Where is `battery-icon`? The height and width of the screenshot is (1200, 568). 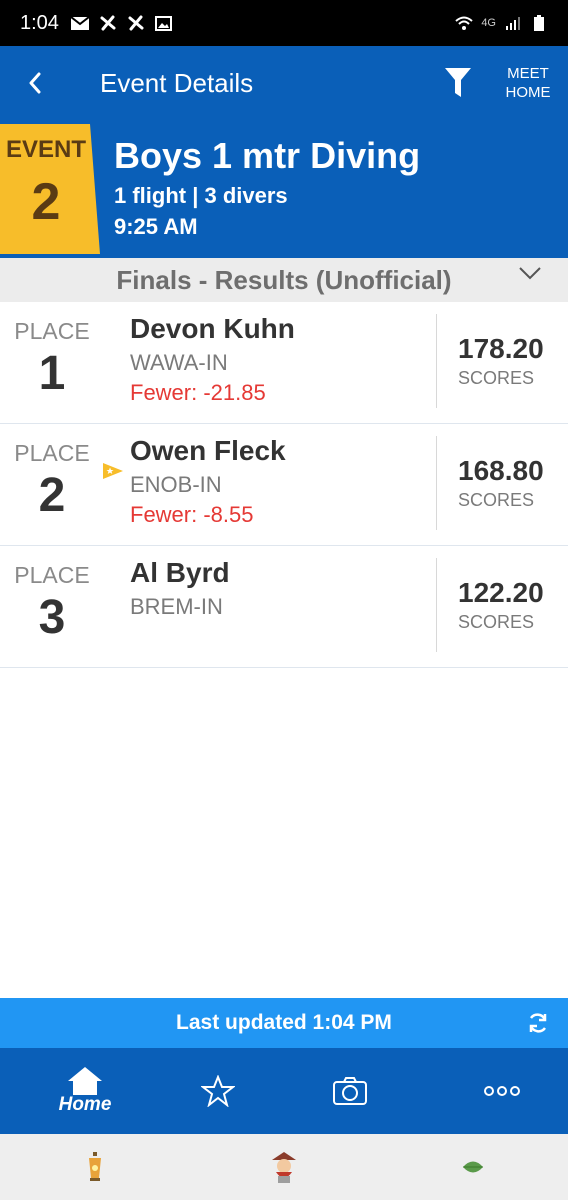 battery-icon is located at coordinates (539, 23).